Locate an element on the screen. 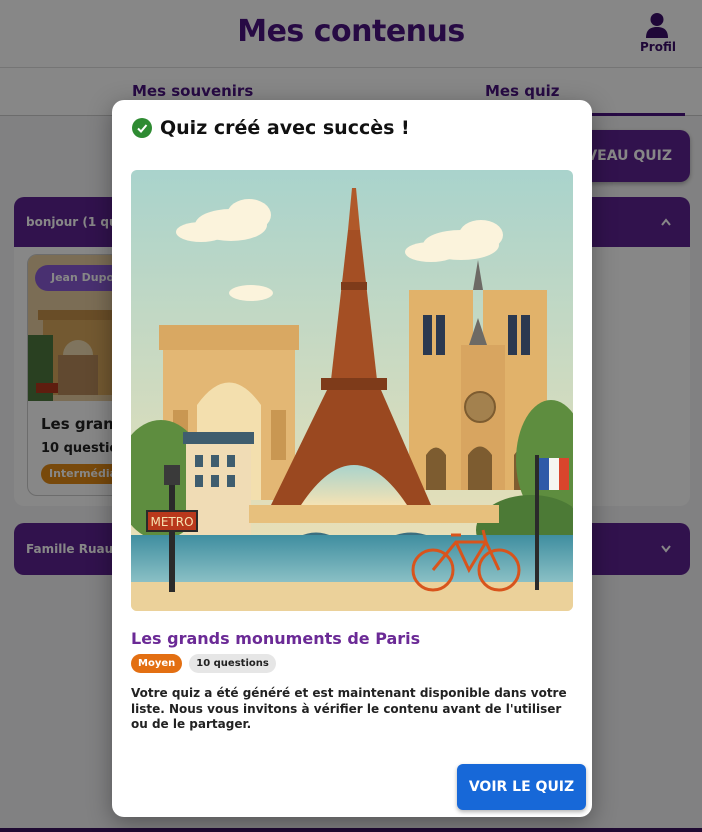 The height and width of the screenshot is (832, 702). quiz-tags: Moyen 10 questions is located at coordinates (203, 663).